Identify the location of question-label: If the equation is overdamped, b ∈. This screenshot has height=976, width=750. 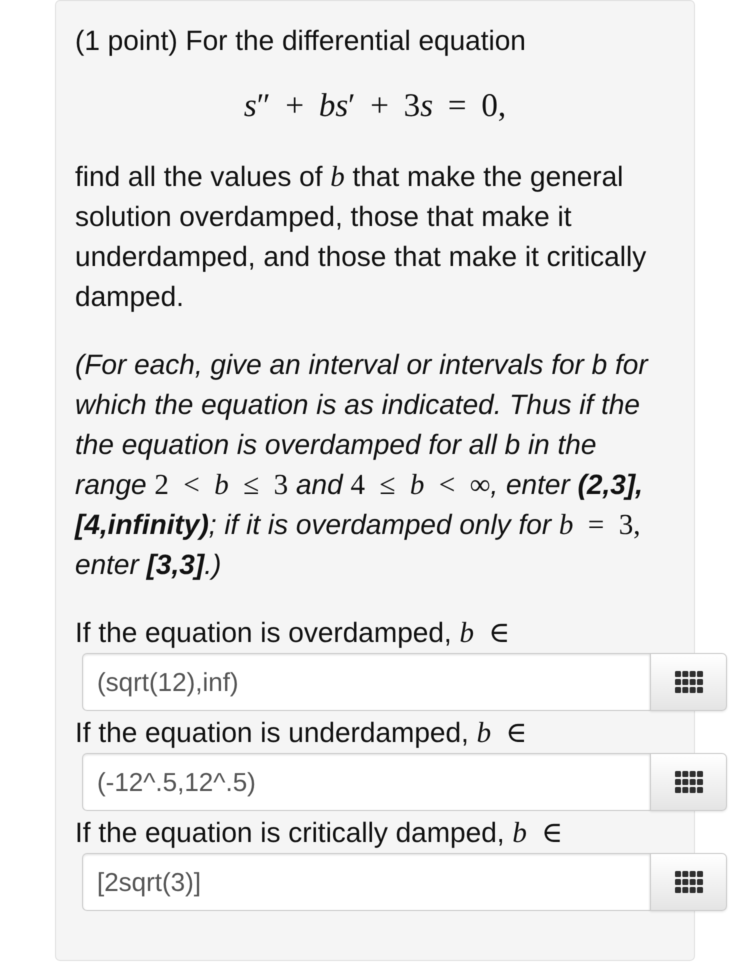
(293, 633).